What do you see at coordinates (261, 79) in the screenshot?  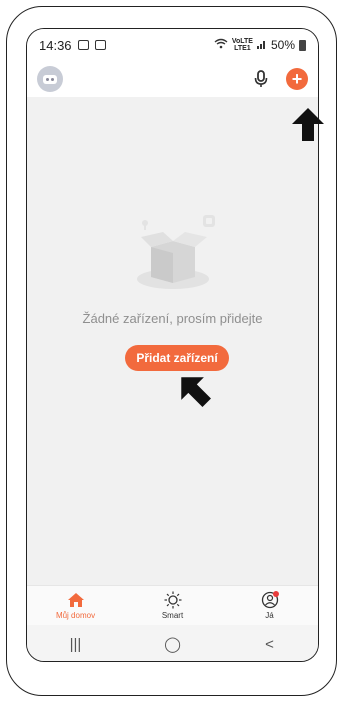 I see `microphone-icon` at bounding box center [261, 79].